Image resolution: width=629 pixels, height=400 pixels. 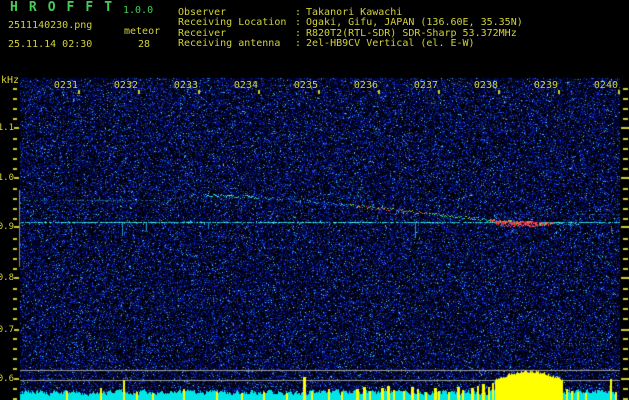 I want to click on time-tick-label: 0236, so click(x=365, y=85).